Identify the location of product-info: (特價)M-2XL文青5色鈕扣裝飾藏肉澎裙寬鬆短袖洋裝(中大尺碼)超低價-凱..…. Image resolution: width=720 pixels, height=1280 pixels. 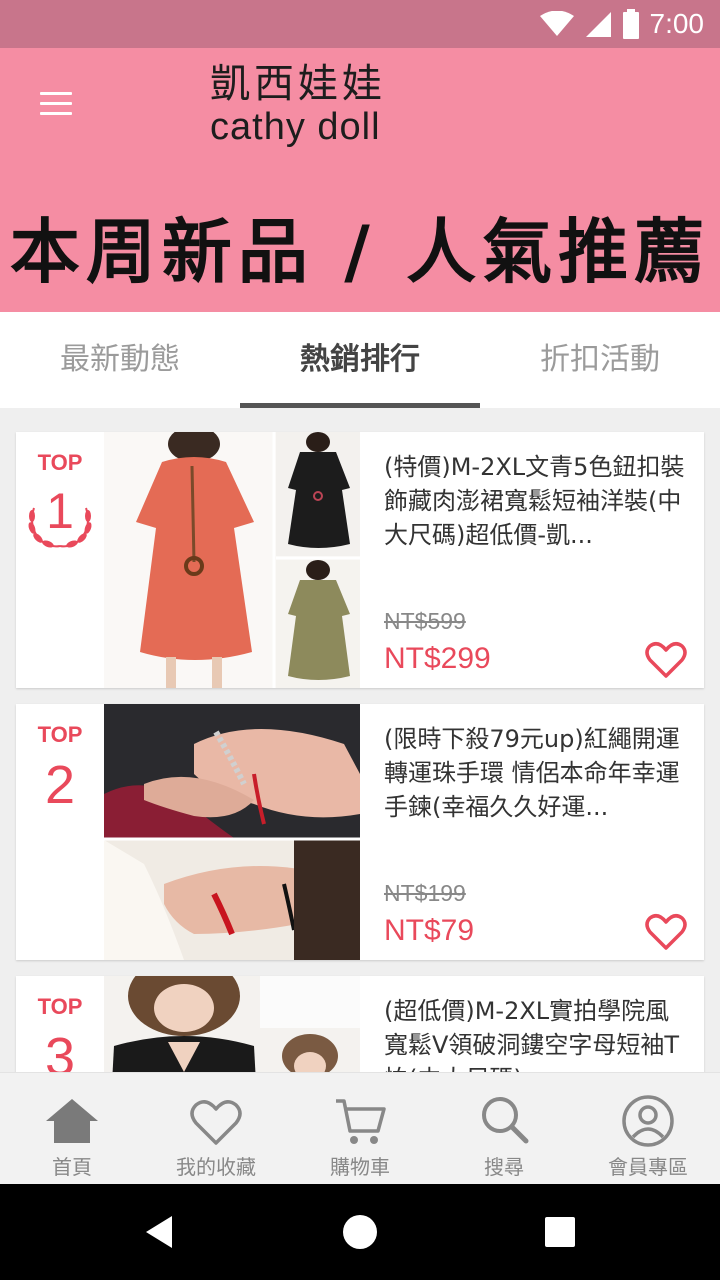
(536, 565).